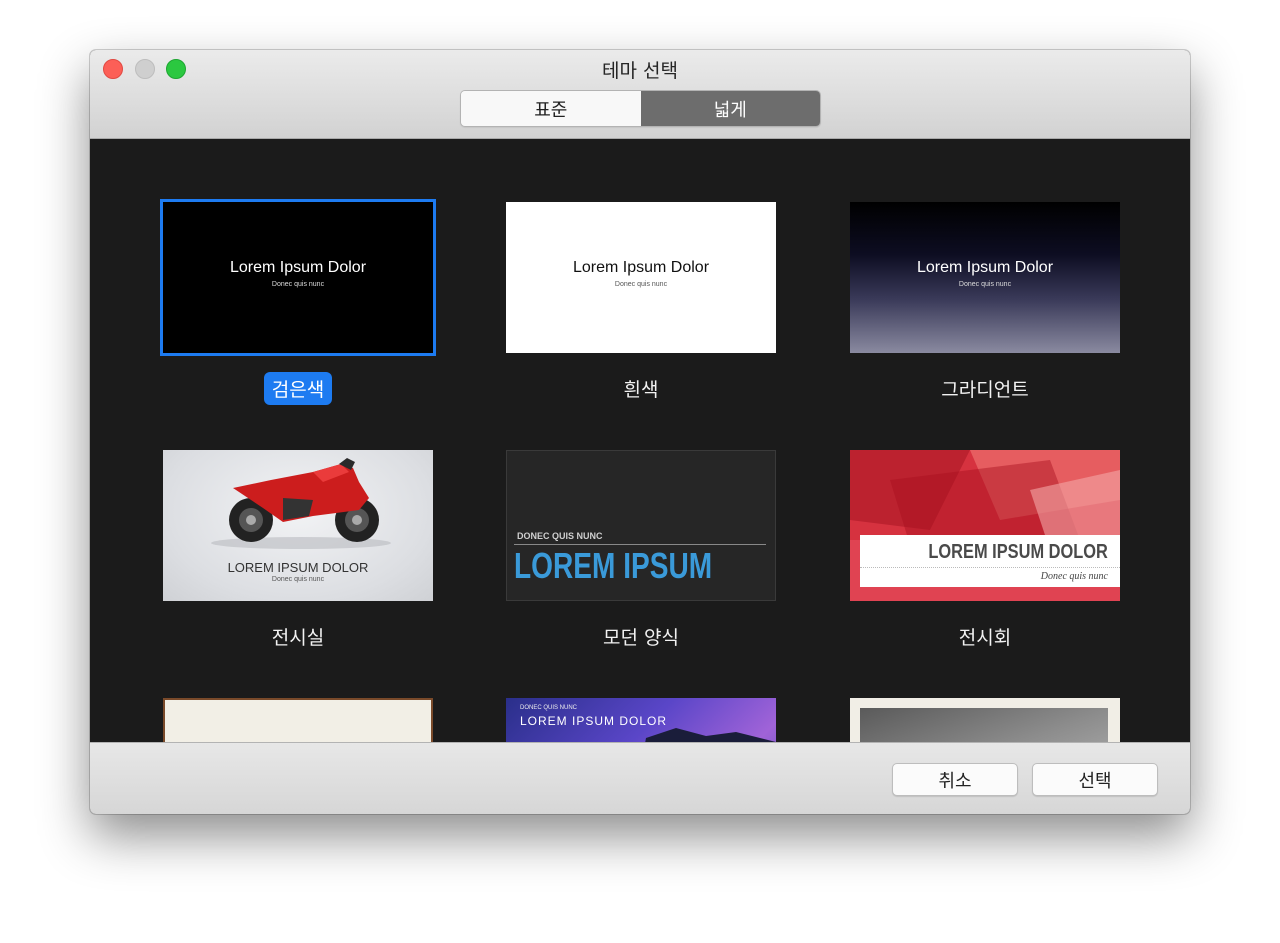  I want to click on segment-standard: 표준, so click(551, 108).